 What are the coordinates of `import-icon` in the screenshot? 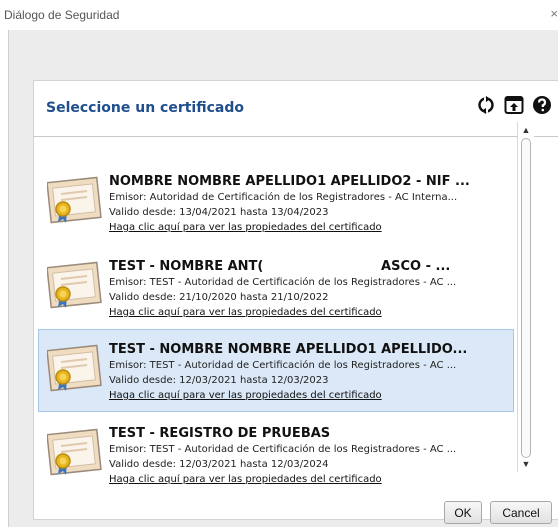 It's located at (514, 105).